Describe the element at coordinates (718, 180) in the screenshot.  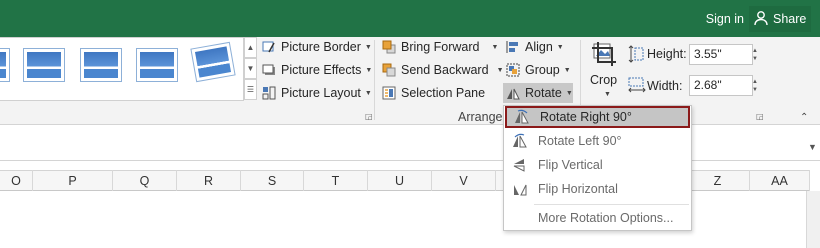
I see `column-header: Z` at that location.